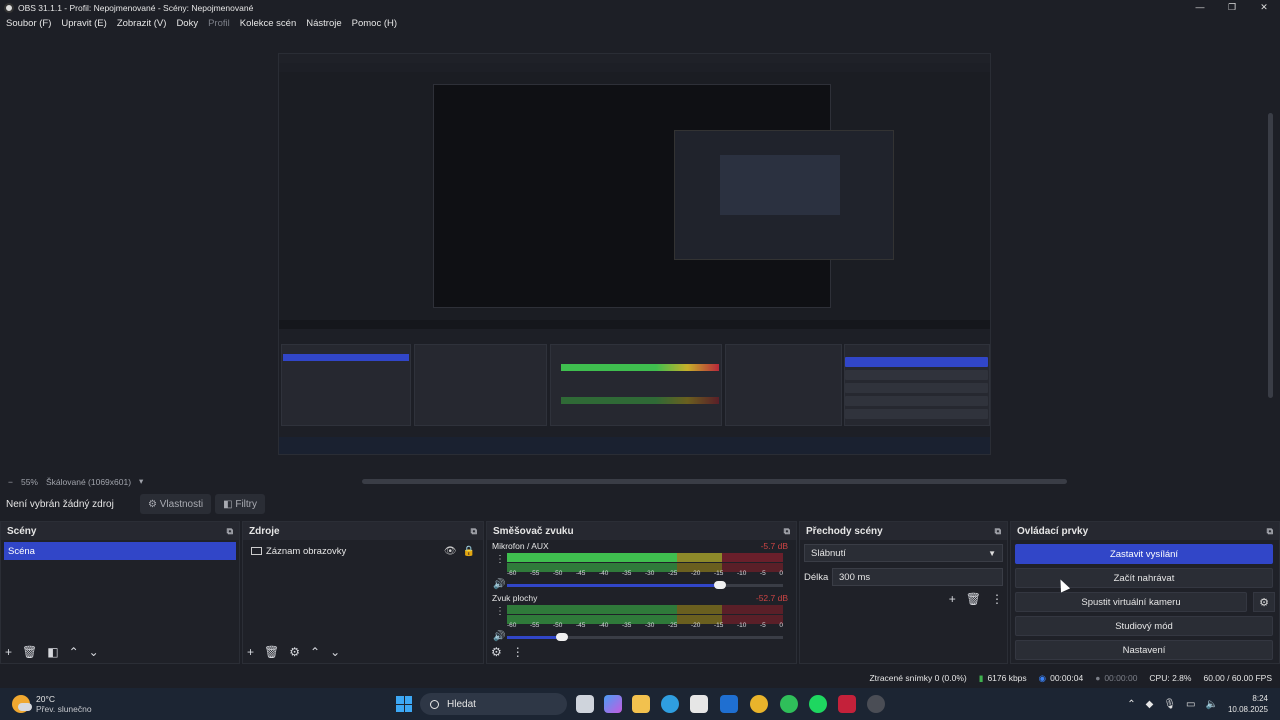  Describe the element at coordinates (1232, 7) in the screenshot. I see `maximize-button: ❐` at that location.